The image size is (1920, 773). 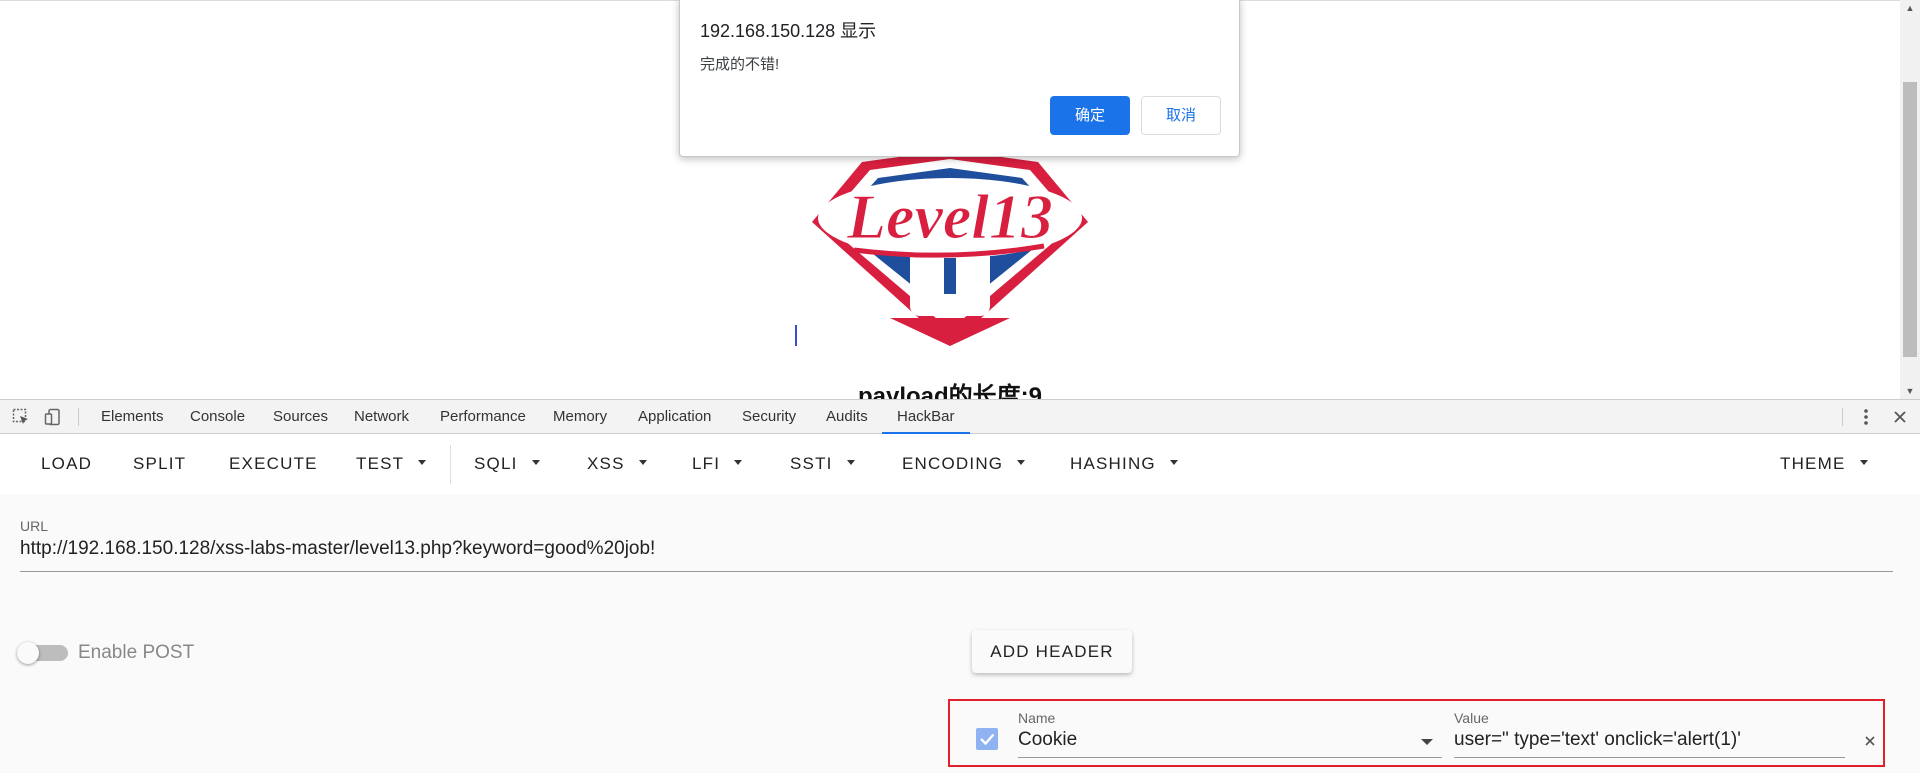 What do you see at coordinates (1230, 757) in the screenshot?
I see `header-name-underline` at bounding box center [1230, 757].